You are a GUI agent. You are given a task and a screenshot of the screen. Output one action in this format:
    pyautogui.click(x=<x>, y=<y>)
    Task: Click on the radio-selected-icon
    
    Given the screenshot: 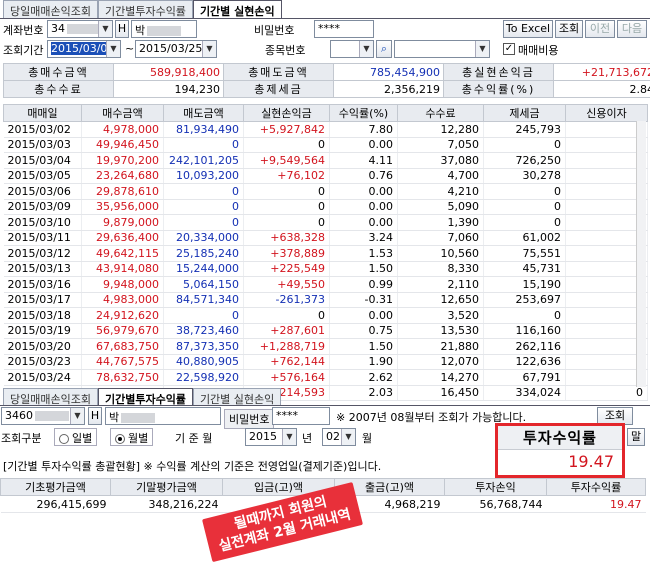 What is the action you would take?
    pyautogui.click(x=120, y=439)
    